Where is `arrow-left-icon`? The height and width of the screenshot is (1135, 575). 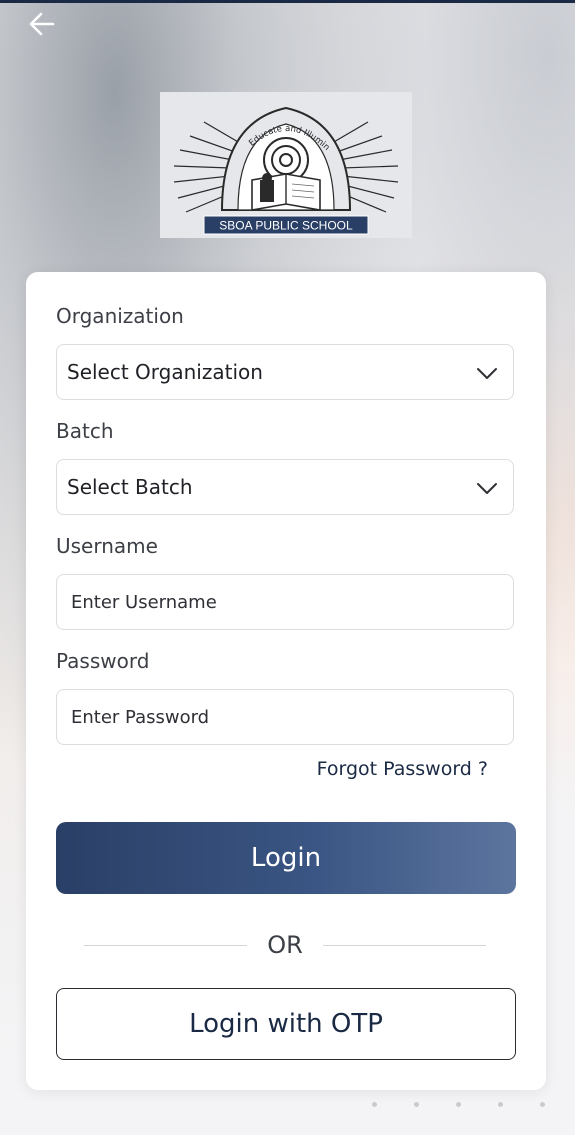
arrow-left-icon is located at coordinates (42, 24).